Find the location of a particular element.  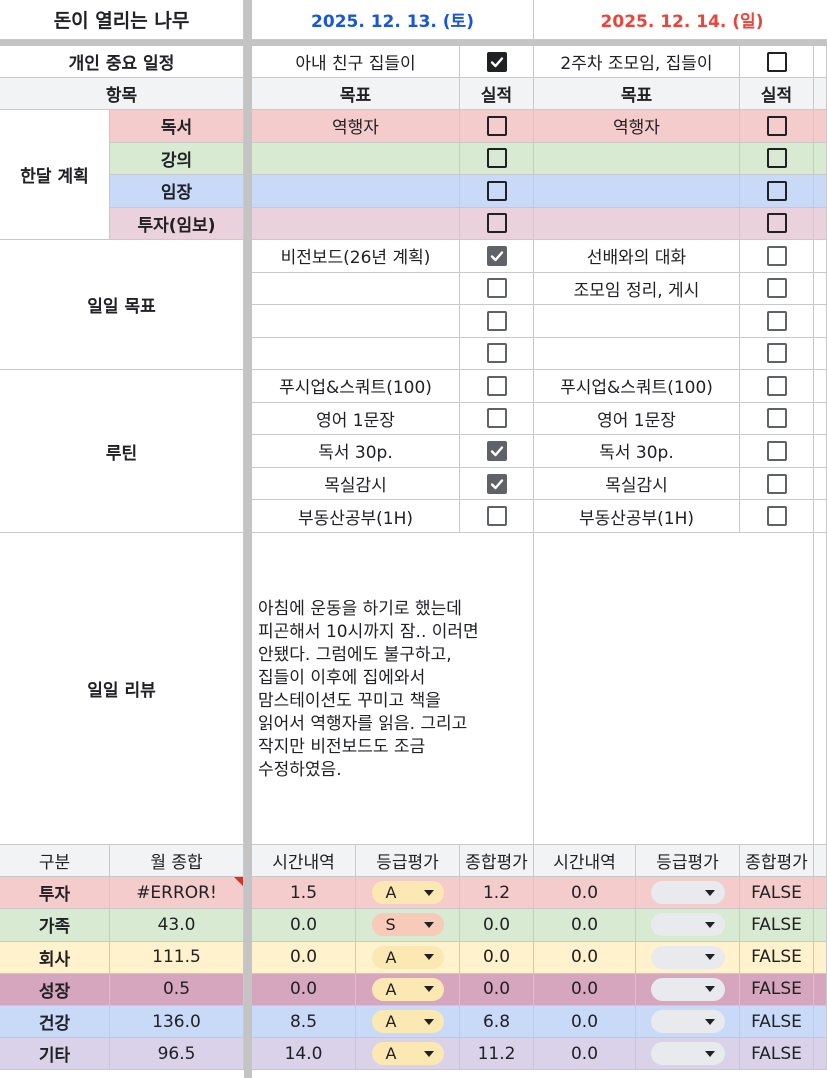

important-check-day1-cell is located at coordinates (496, 61).